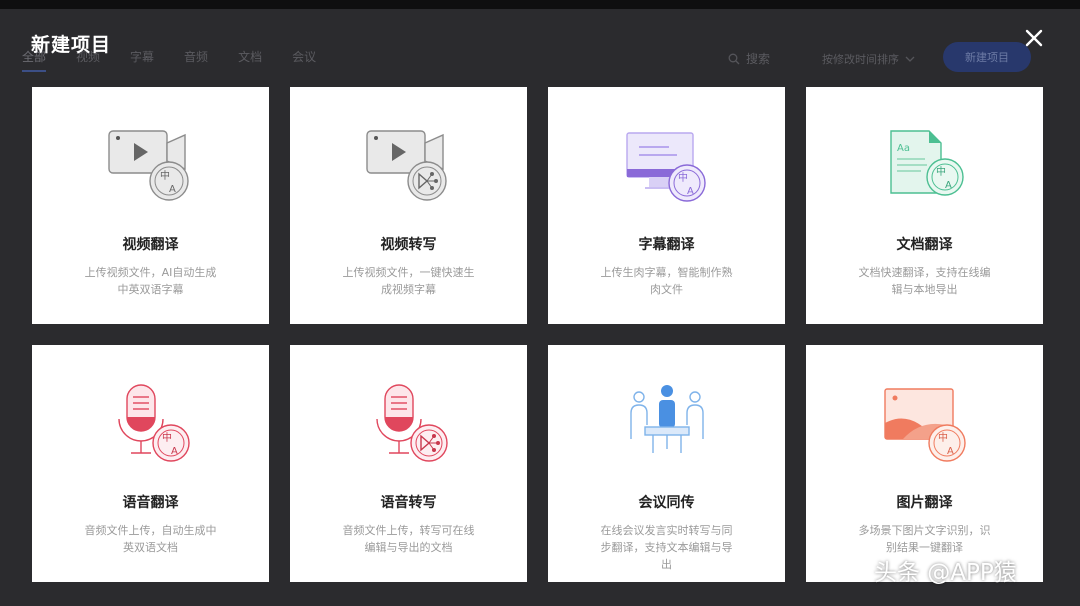 Image resolution: width=1080 pixels, height=606 pixels. I want to click on tab-meeting: 会议, so click(304, 60).